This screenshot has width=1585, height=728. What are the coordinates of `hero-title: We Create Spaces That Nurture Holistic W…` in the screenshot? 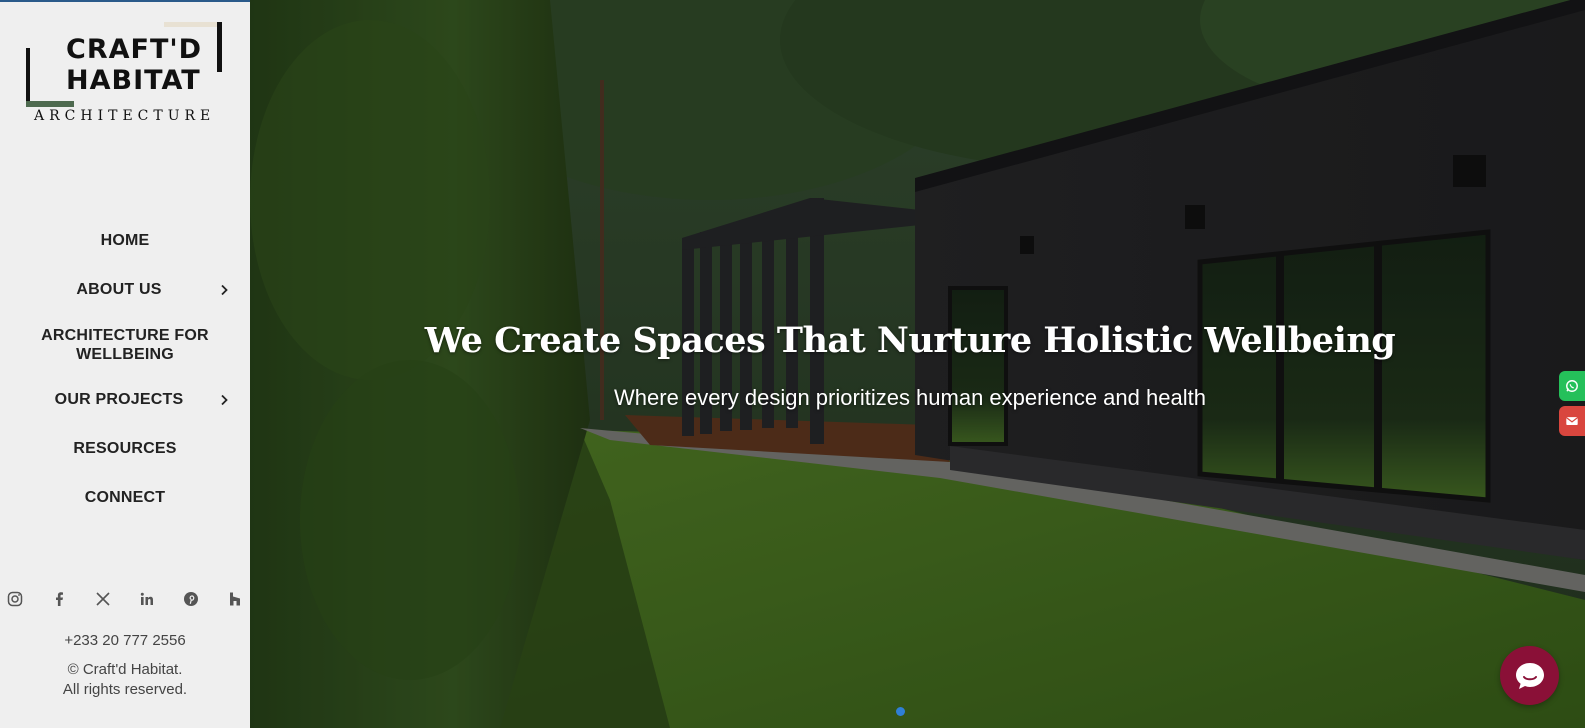 It's located at (910, 340).